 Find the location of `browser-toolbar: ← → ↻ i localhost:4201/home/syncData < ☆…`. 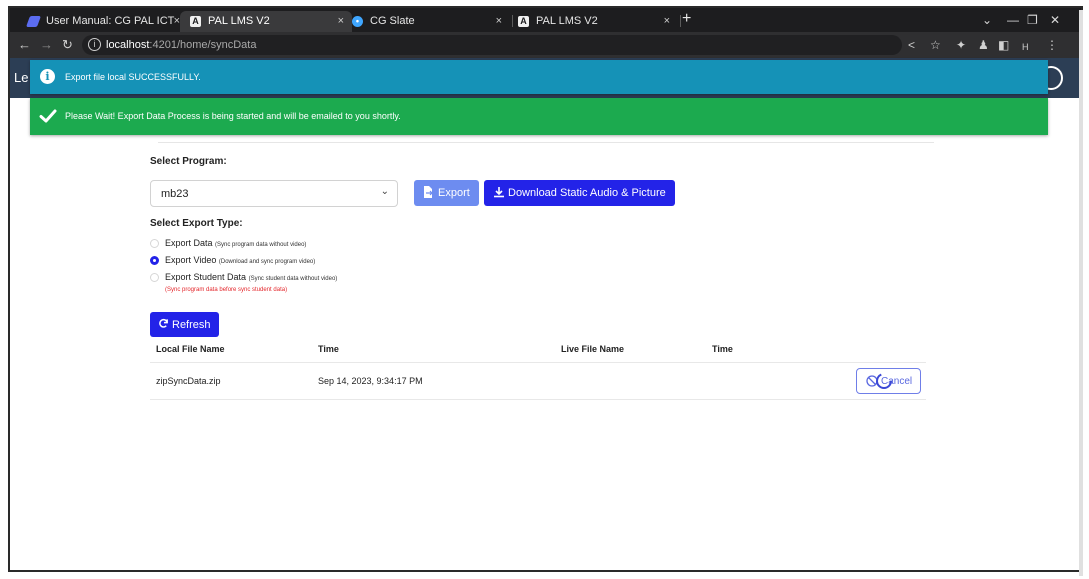

browser-toolbar: ← → ↻ i localhost:4201/home/syncData < ☆… is located at coordinates (545, 45).